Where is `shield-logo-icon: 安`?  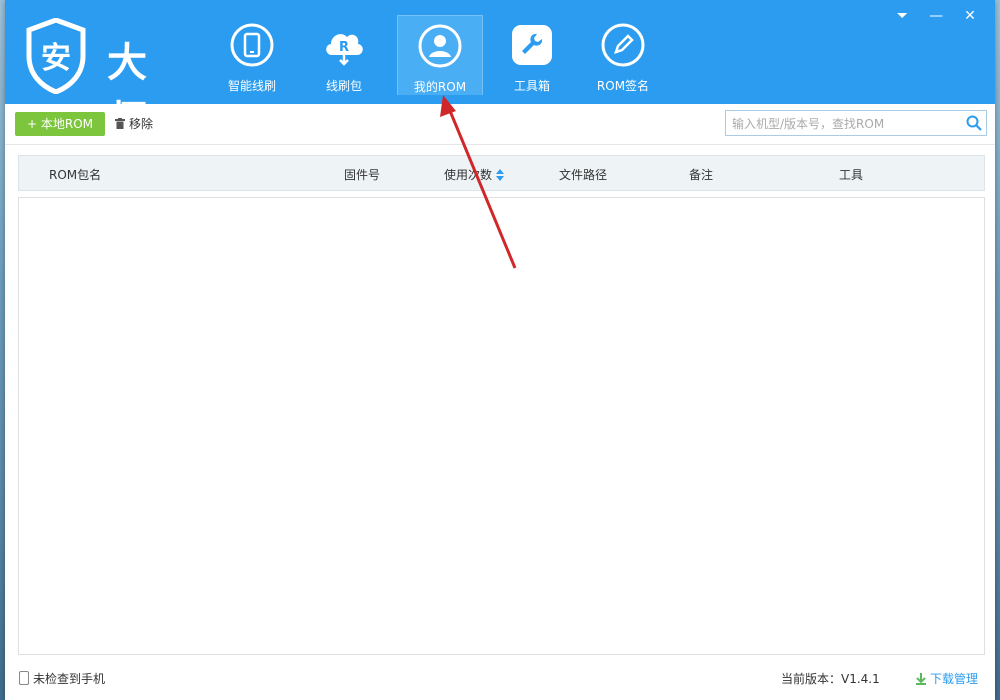
shield-logo-icon: 安 is located at coordinates (56, 56).